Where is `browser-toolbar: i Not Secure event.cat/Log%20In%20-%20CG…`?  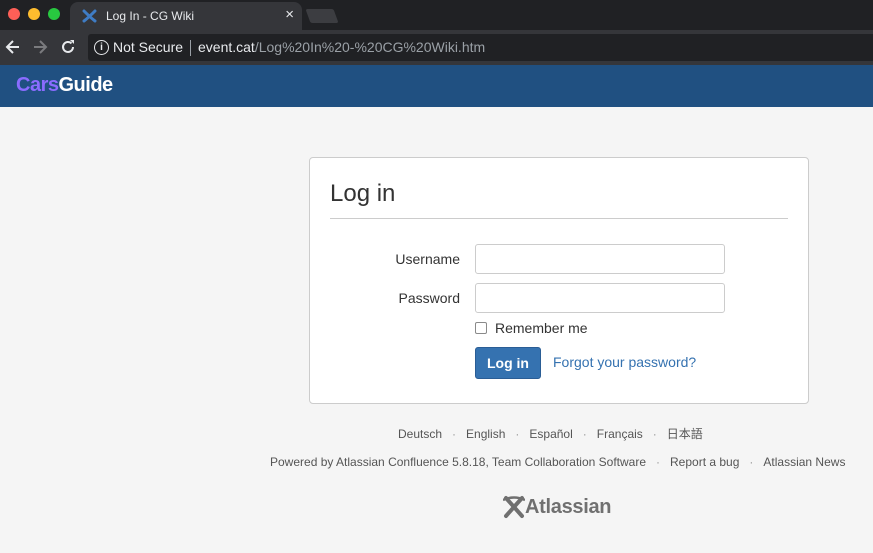 browser-toolbar: i Not Secure event.cat/Log%20In%20-%20CG… is located at coordinates (436, 47).